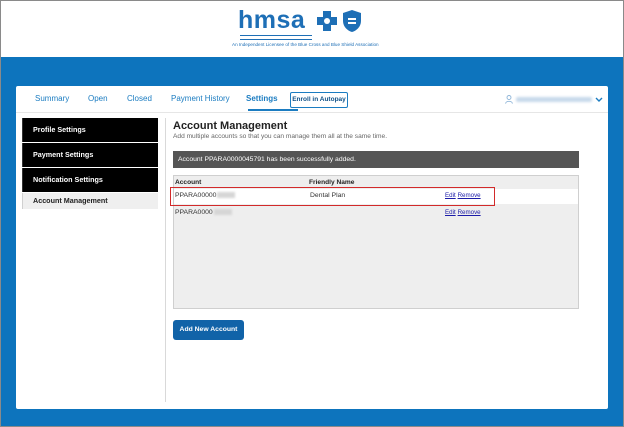  Describe the element at coordinates (90, 201) in the screenshot. I see `sidebar-item-account-management: Account Management` at that location.